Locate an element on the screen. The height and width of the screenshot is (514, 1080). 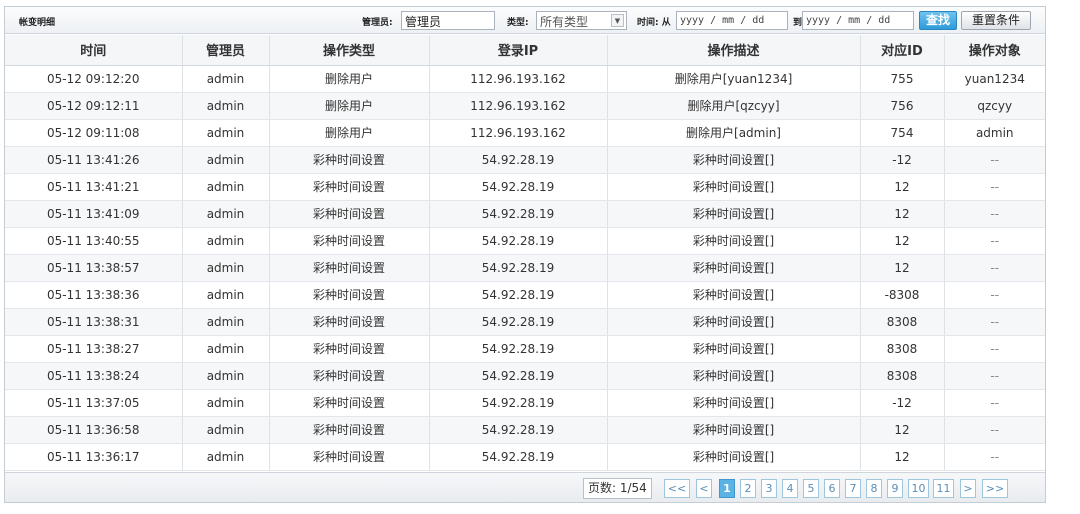
col-time-cell: 05-11 13:41:09 is located at coordinates (94, 214).